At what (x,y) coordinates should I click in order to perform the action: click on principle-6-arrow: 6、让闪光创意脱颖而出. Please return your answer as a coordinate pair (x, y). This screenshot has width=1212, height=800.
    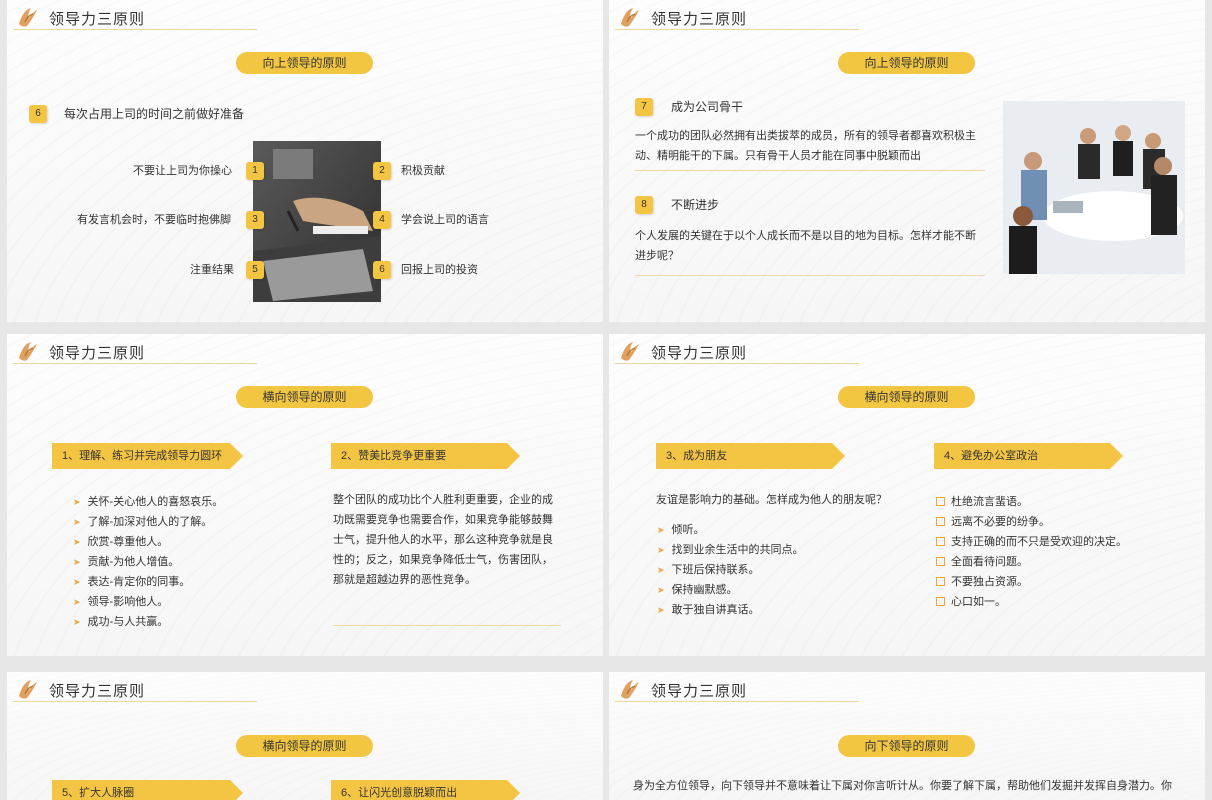
    Looking at the image, I should click on (425, 790).